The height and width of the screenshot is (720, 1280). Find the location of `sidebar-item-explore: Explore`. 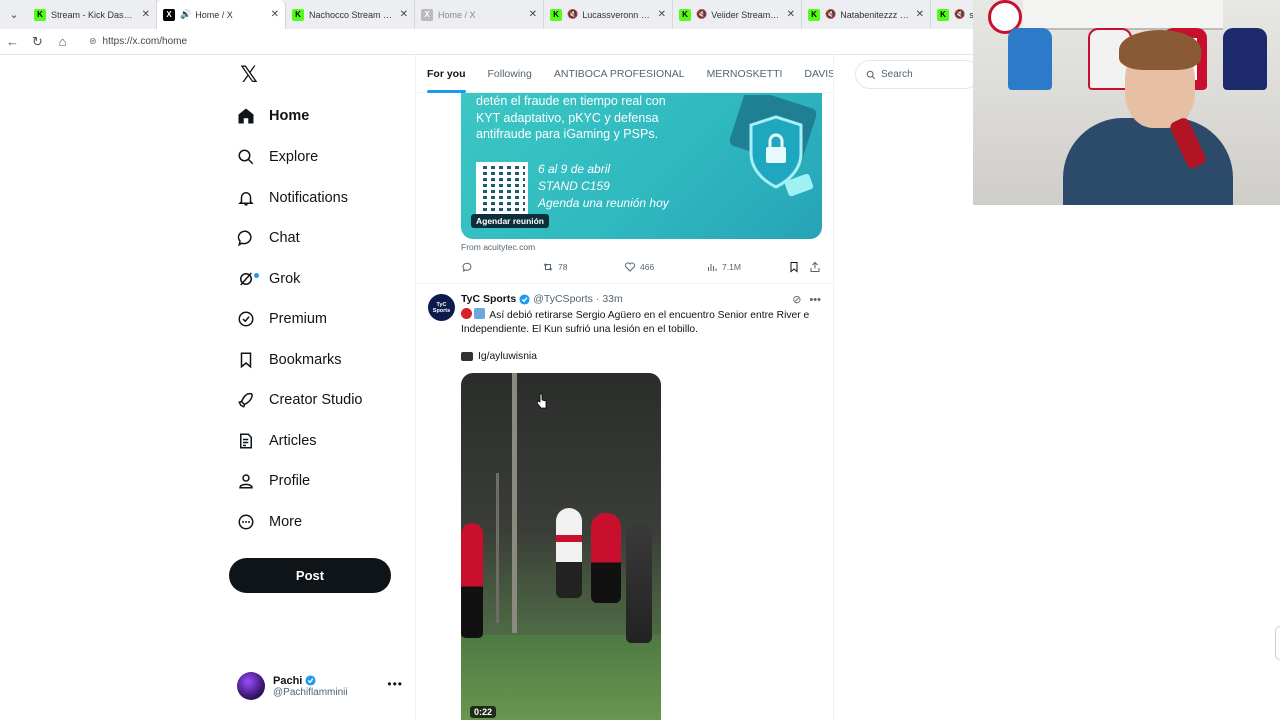

sidebar-item-explore: Explore is located at coordinates (277, 157).